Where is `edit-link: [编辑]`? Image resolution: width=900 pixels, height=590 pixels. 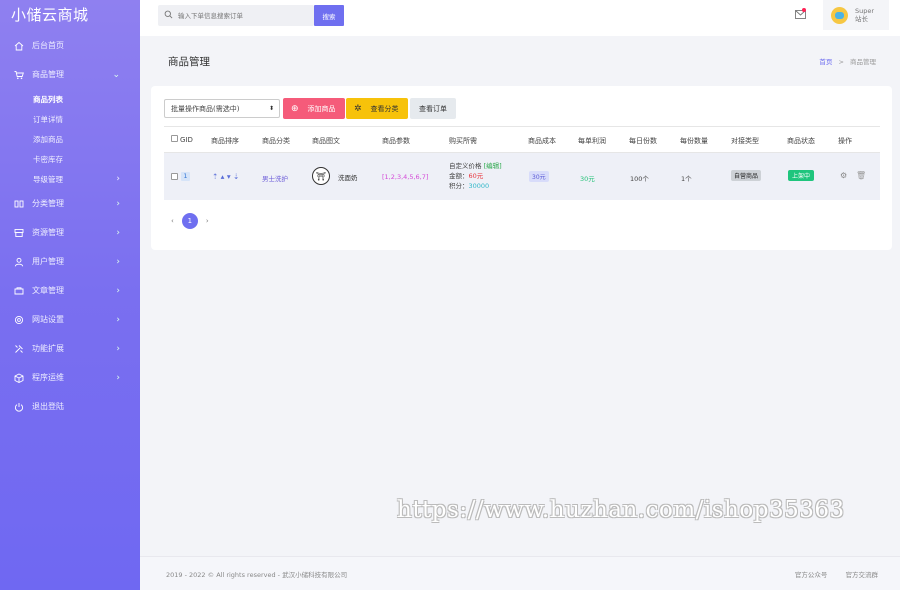 edit-link: [编辑] is located at coordinates (493, 166).